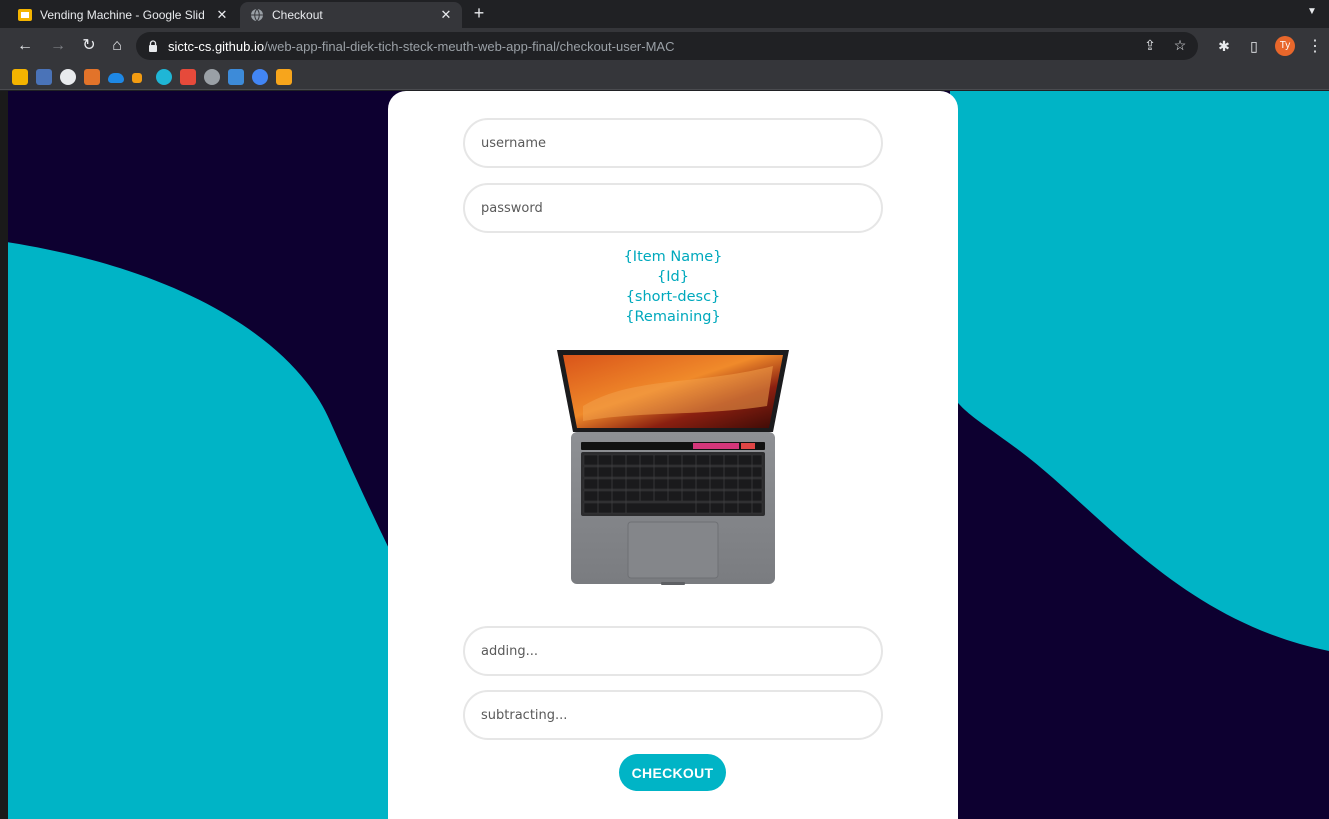  Describe the element at coordinates (216, 46) in the screenshot. I see `url-host: sictc-cs.github.io` at that location.